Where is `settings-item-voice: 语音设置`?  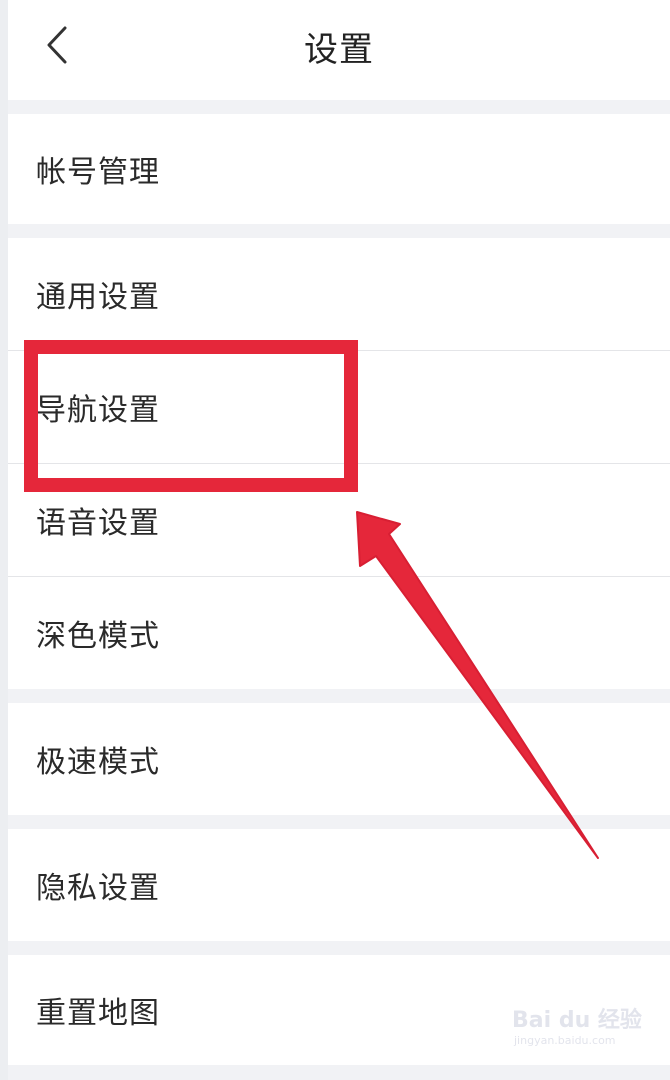
settings-item-voice: 语音设置 is located at coordinates (339, 520).